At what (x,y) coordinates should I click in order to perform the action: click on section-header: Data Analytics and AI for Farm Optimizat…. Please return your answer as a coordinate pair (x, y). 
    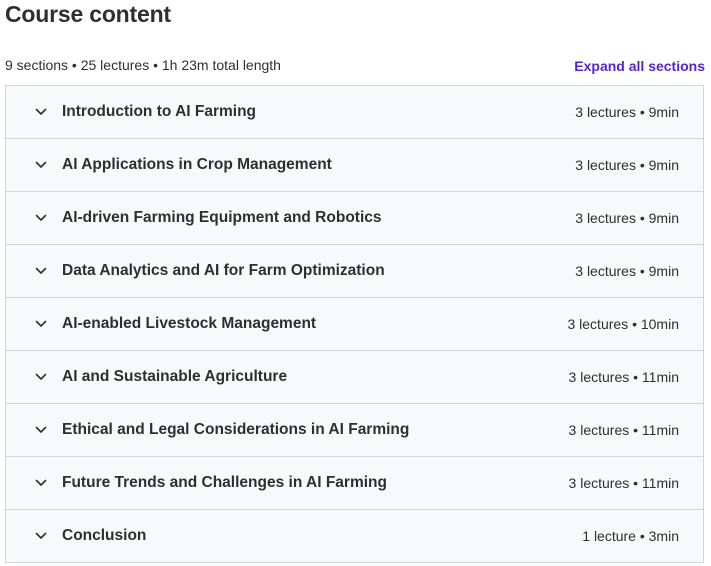
    Looking at the image, I should click on (354, 271).